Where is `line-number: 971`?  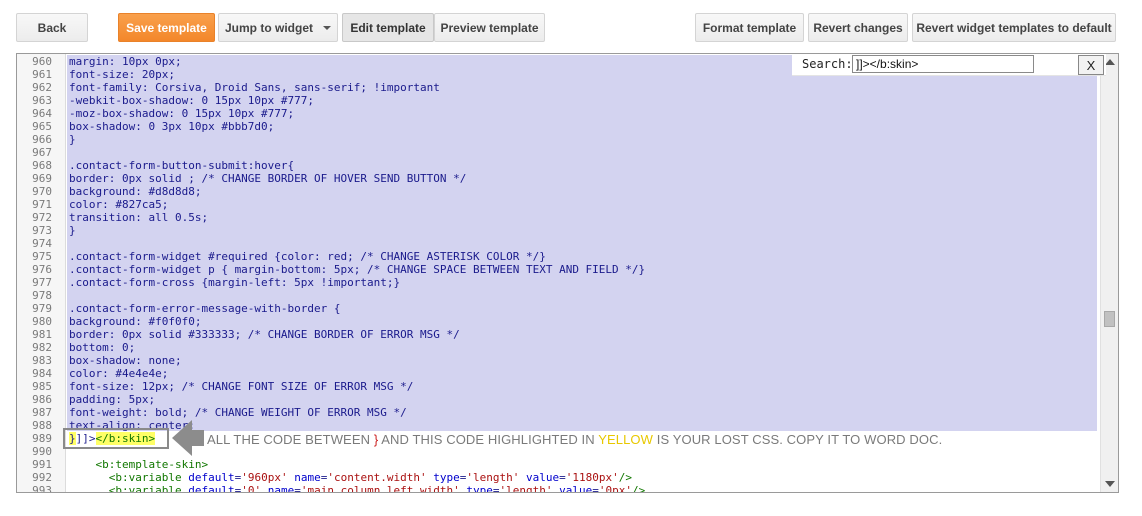
line-number: 971 is located at coordinates (42, 204).